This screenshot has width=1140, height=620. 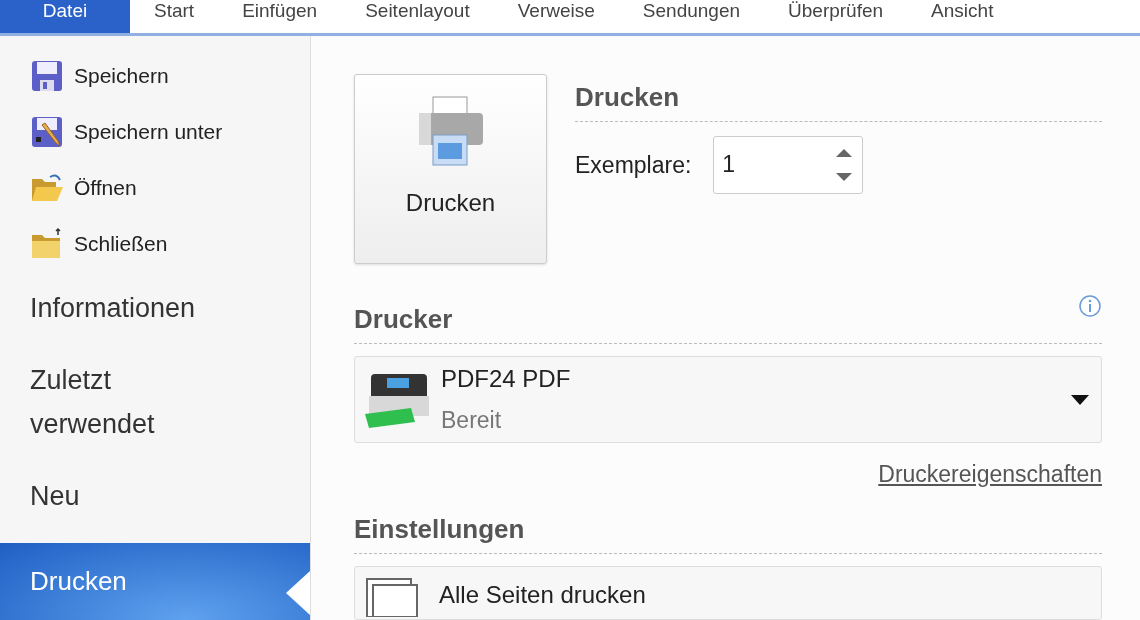 I want to click on menu-item: Schließen, so click(x=155, y=244).